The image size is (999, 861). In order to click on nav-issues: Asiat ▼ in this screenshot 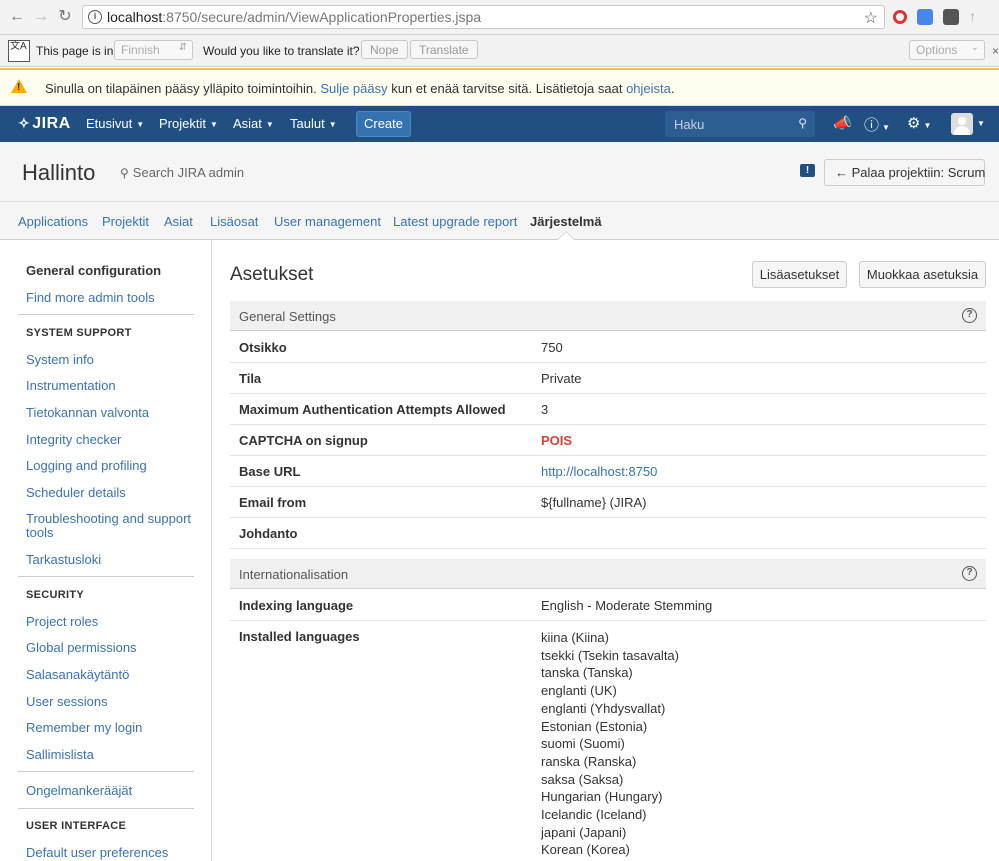, I will do `click(253, 123)`.